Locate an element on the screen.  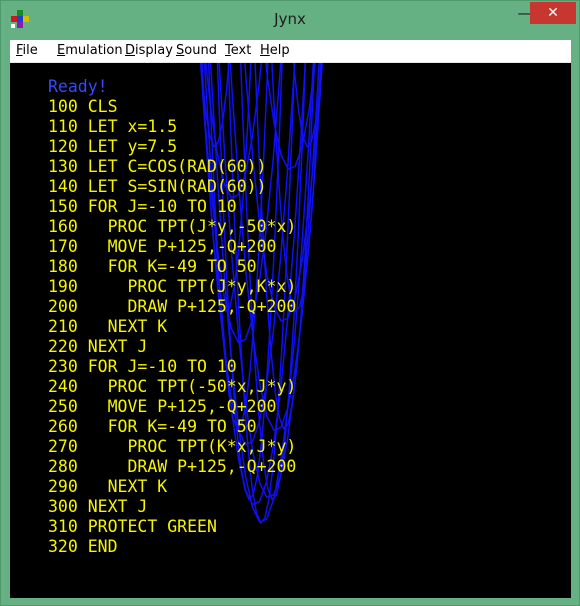
menu-emulation-accel: E is located at coordinates (61, 50).